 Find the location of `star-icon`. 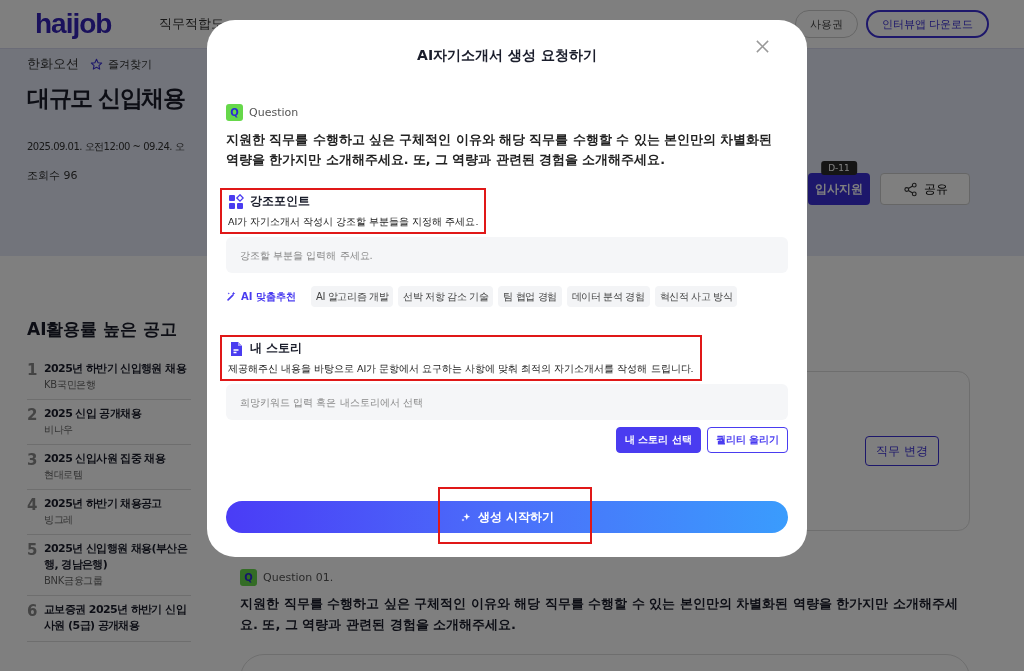

star-icon is located at coordinates (96, 64).